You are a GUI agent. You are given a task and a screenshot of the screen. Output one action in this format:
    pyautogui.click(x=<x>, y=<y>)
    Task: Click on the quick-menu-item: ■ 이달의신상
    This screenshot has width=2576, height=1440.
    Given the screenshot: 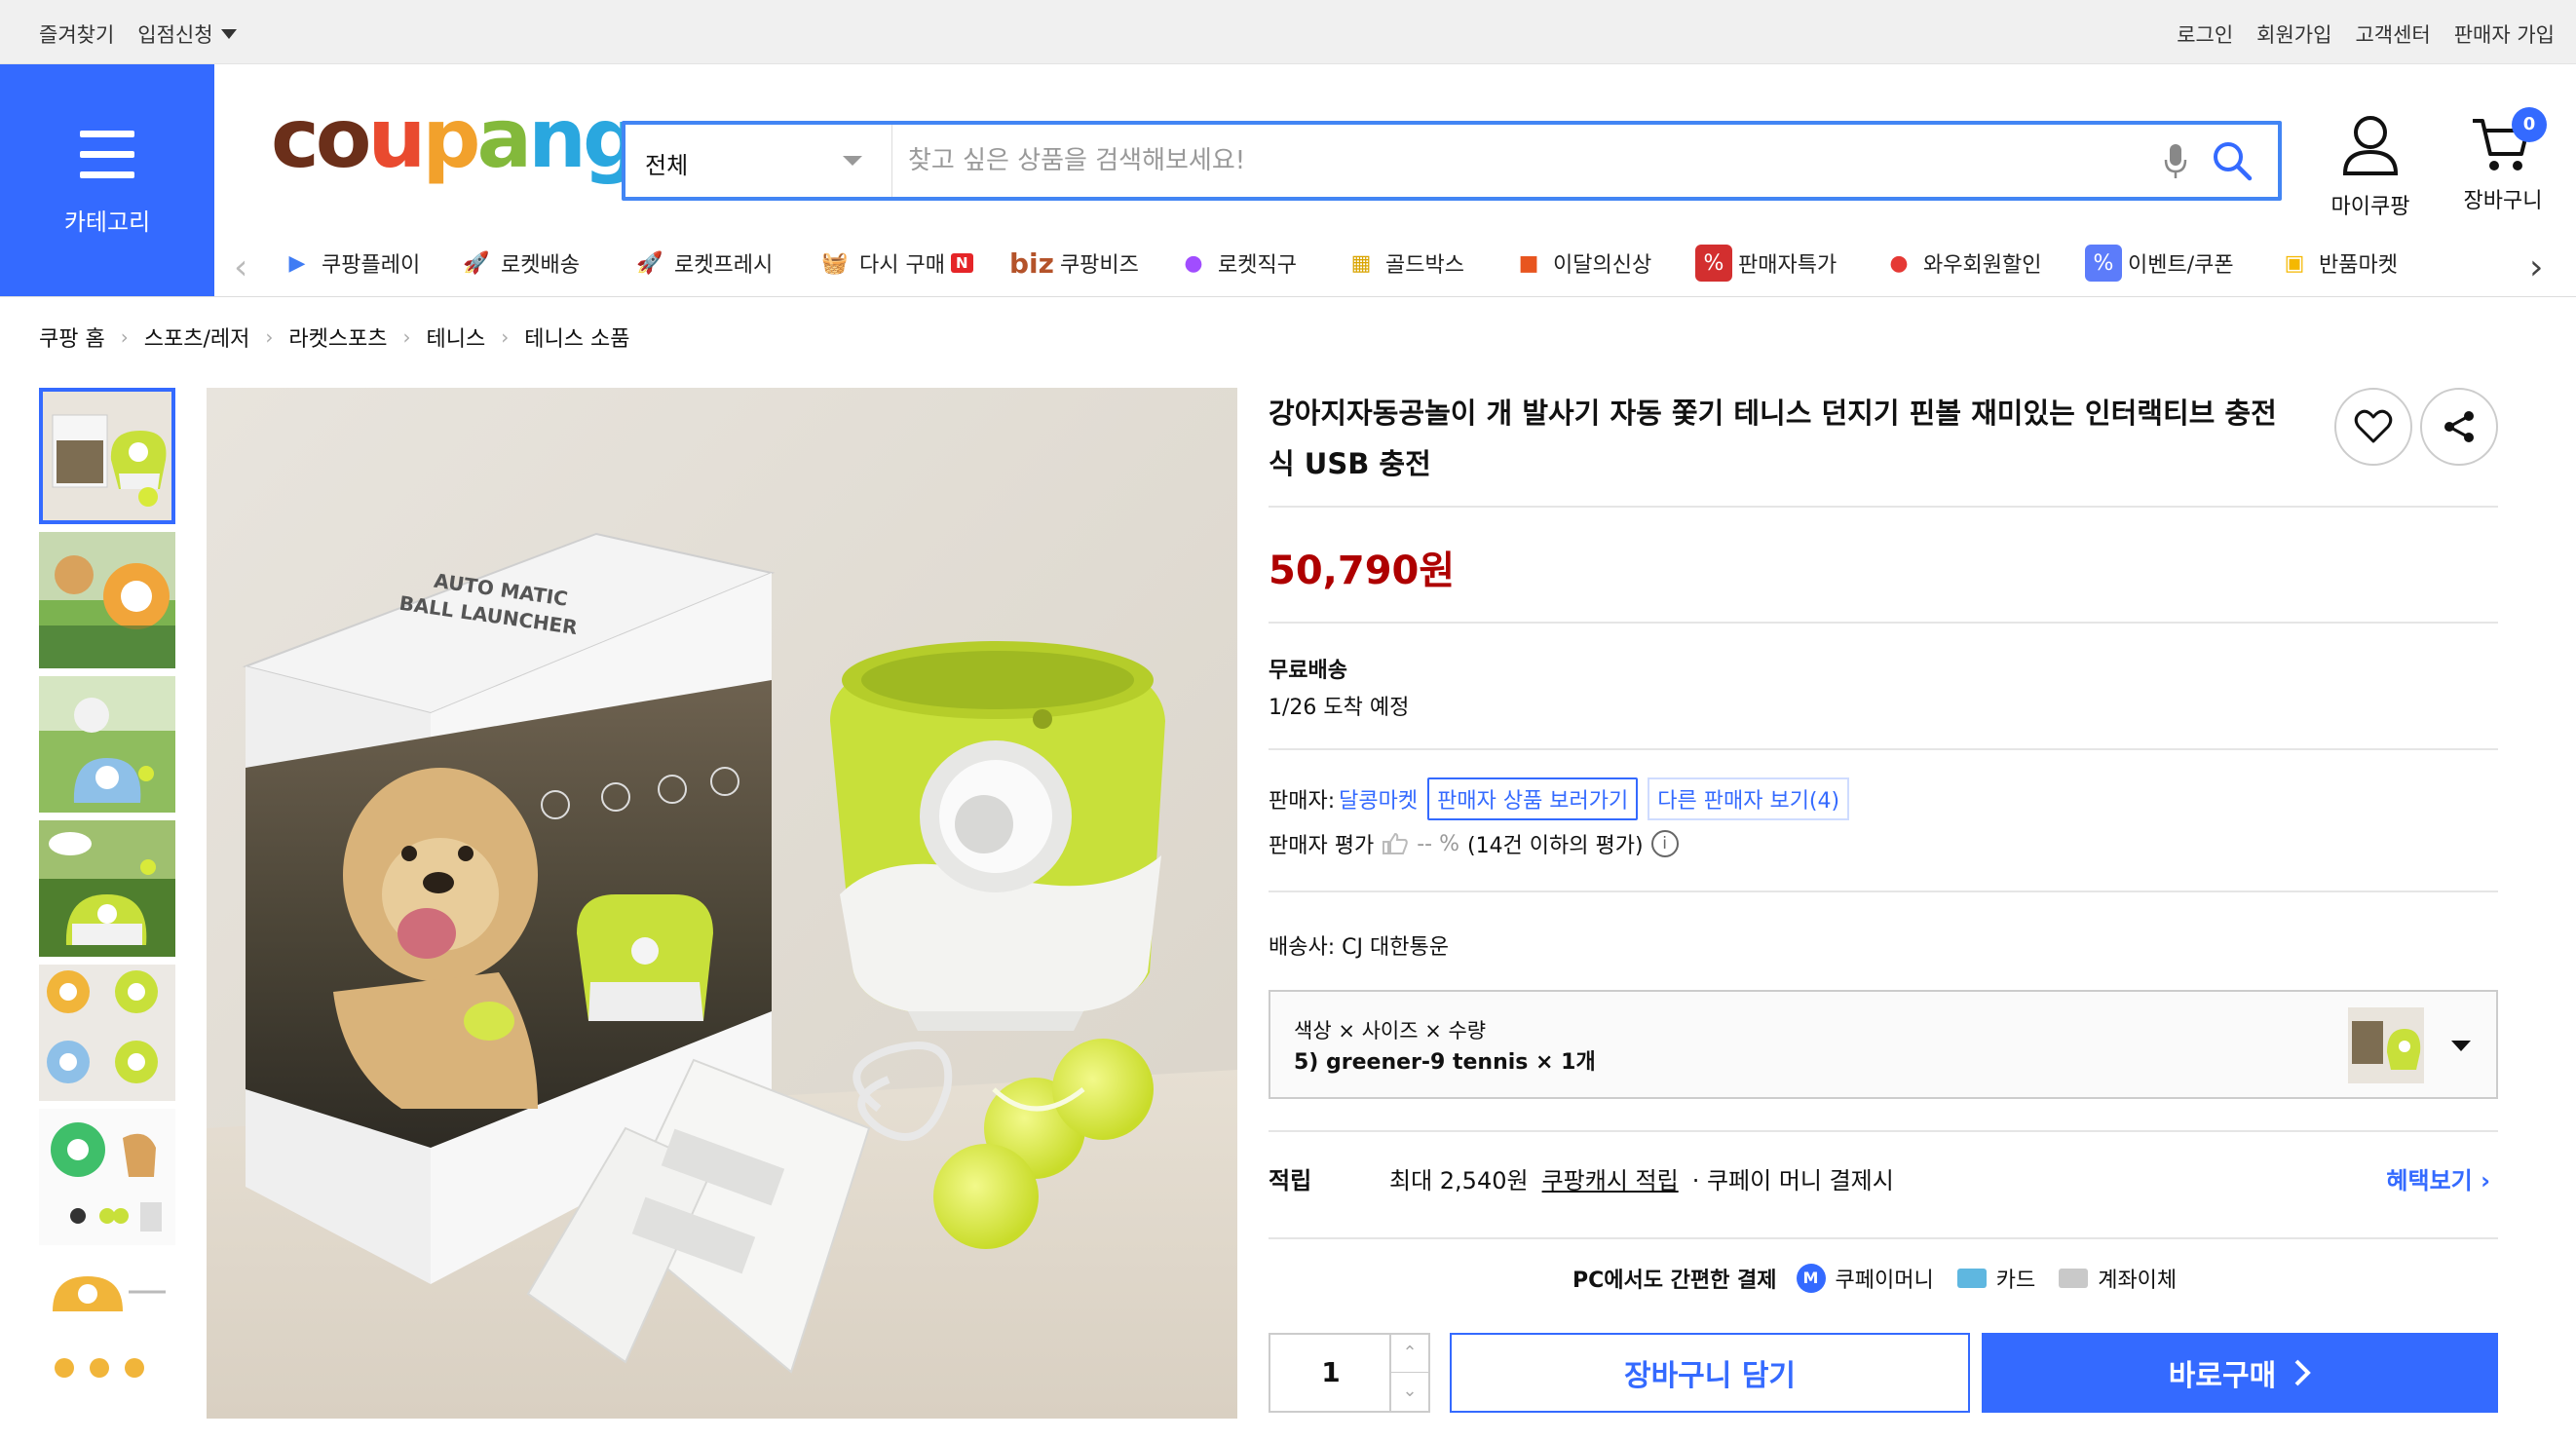 What is the action you would take?
    pyautogui.click(x=1602, y=263)
    